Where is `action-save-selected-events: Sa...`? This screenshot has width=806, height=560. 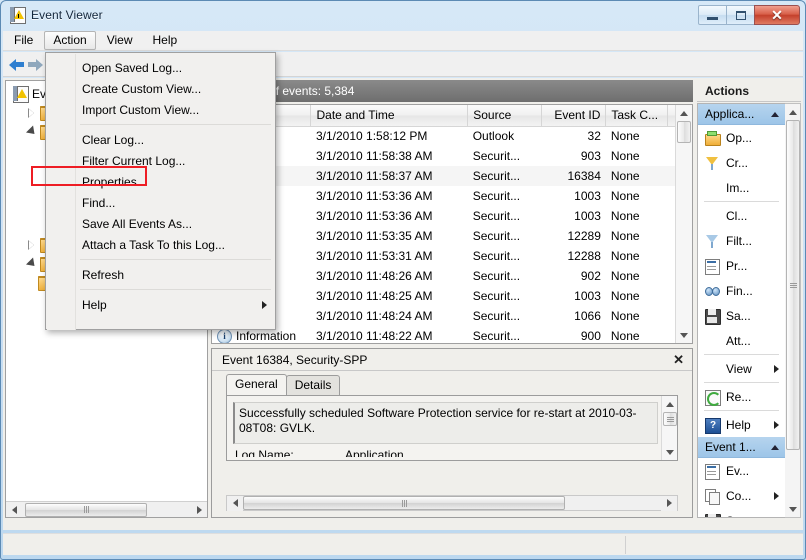
action-save-selected-events: Sa... is located at coordinates (741, 512).